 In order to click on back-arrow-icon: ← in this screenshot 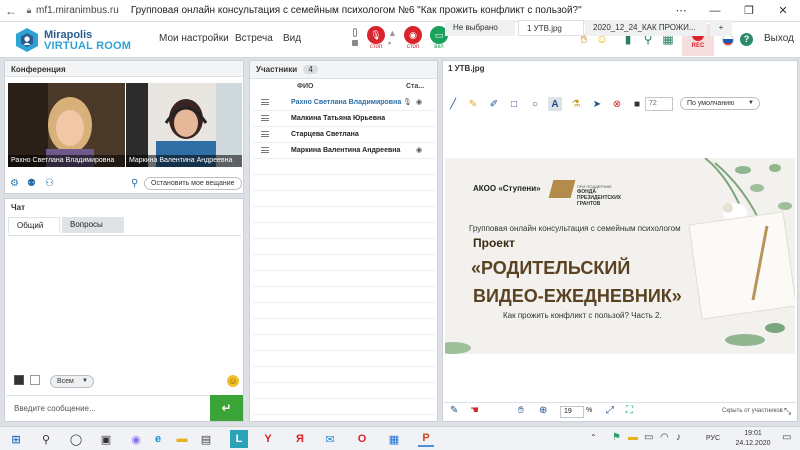, I will do `click(11, 11)`.